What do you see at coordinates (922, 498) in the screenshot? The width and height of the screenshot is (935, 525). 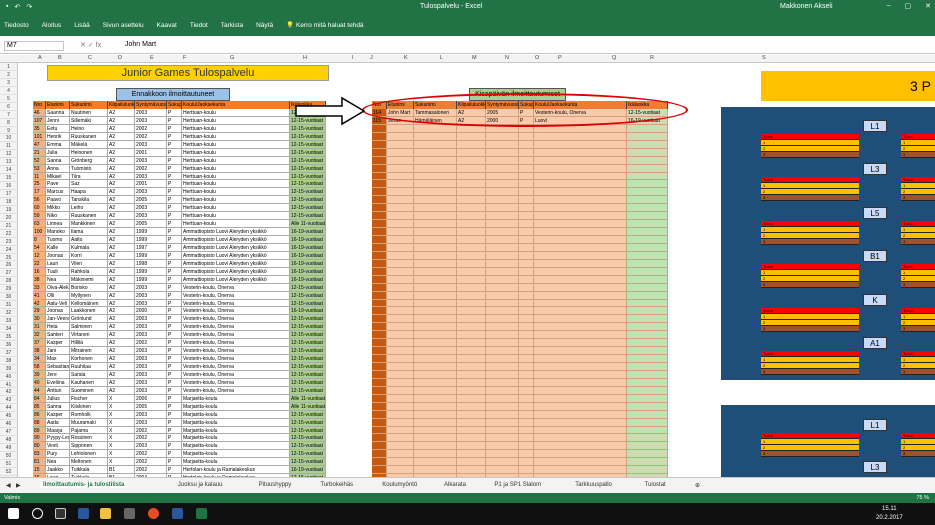 I see `zoom-level: 75 %` at bounding box center [922, 498].